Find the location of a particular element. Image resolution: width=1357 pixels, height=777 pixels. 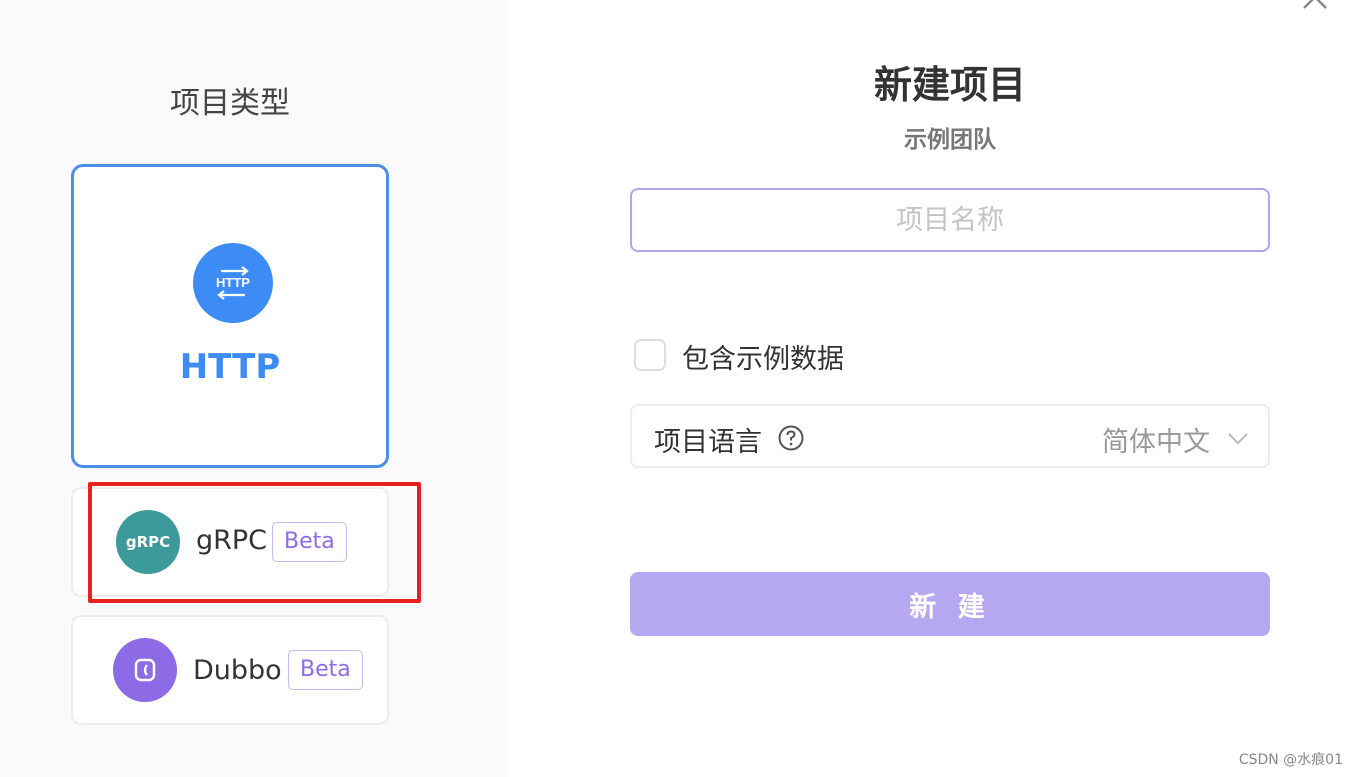

dubbo-beta-badge: Beta is located at coordinates (325, 670).